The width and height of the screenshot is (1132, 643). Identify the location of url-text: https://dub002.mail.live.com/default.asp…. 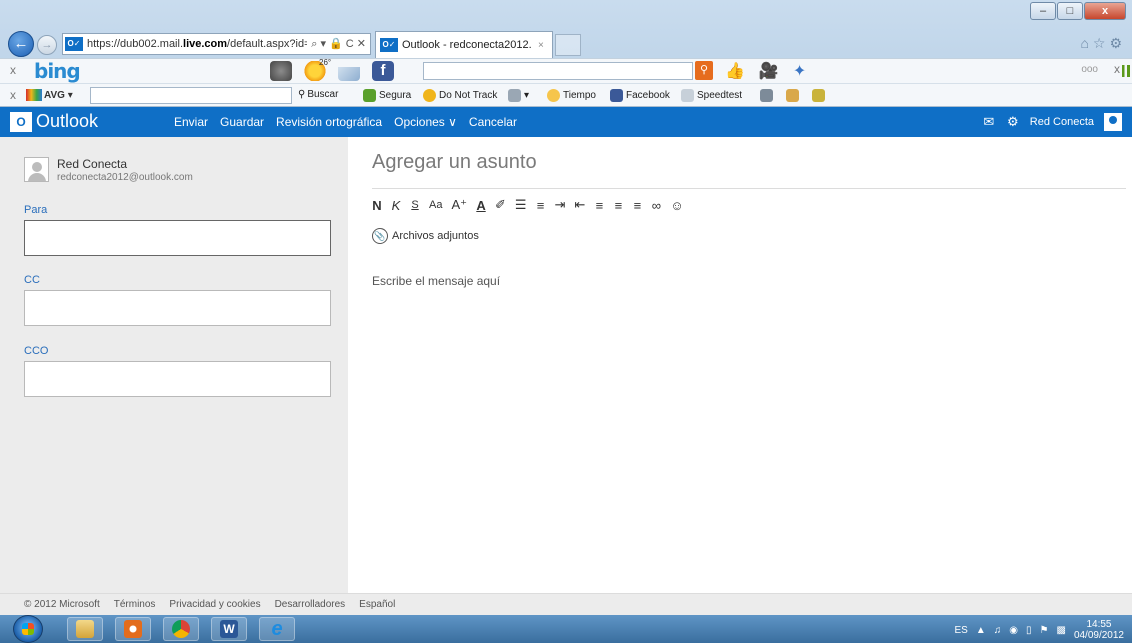
(197, 44).